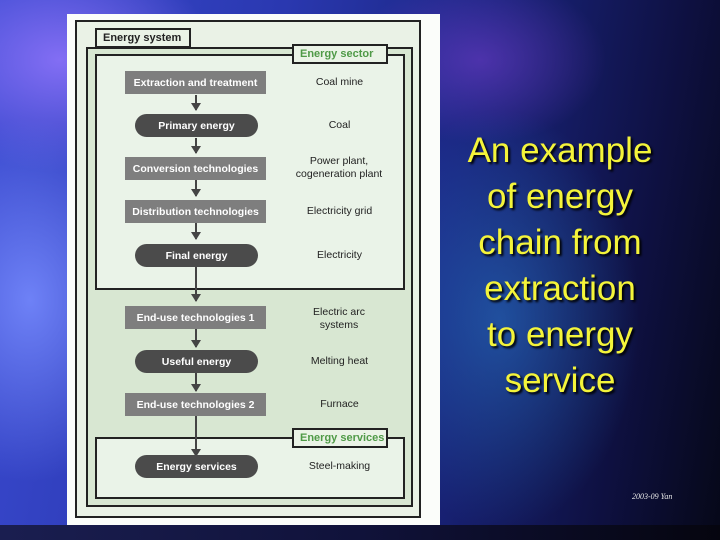  I want to click on stage-conversion-technologies: Conversion technologies, so click(195, 168).